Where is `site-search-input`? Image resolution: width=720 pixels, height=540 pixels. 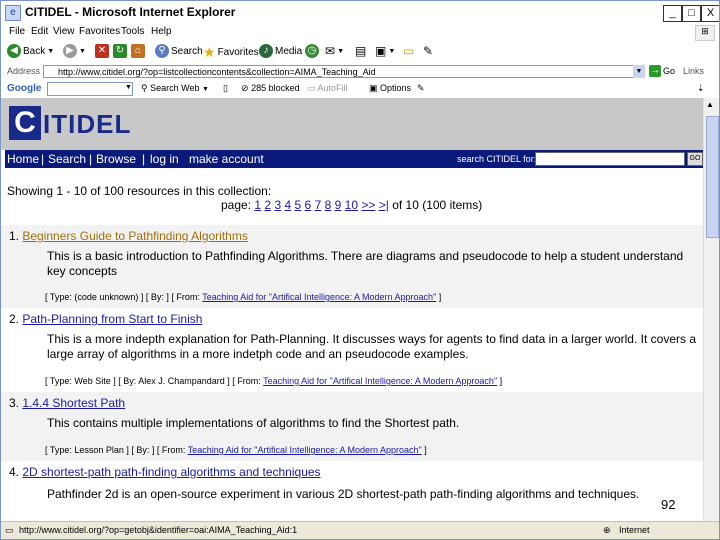 site-search-input is located at coordinates (610, 159).